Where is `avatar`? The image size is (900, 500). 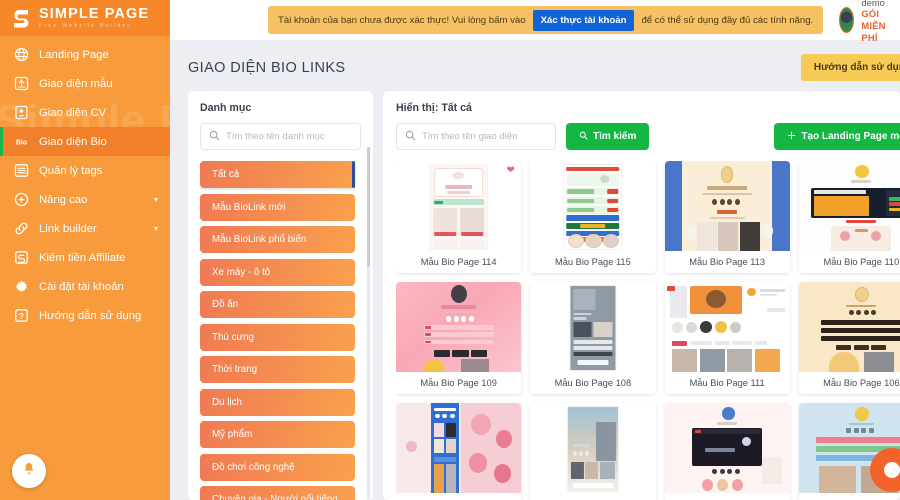
avatar is located at coordinates (847, 20).